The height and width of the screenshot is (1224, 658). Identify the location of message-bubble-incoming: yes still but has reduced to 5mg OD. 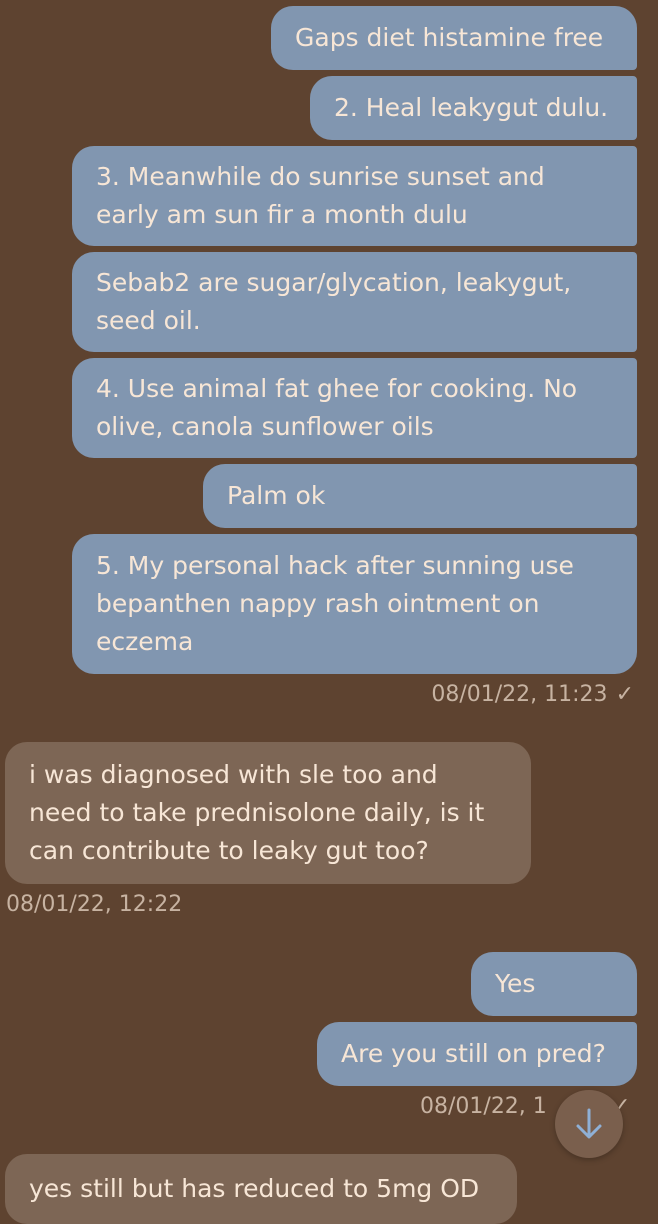
(261, 1189).